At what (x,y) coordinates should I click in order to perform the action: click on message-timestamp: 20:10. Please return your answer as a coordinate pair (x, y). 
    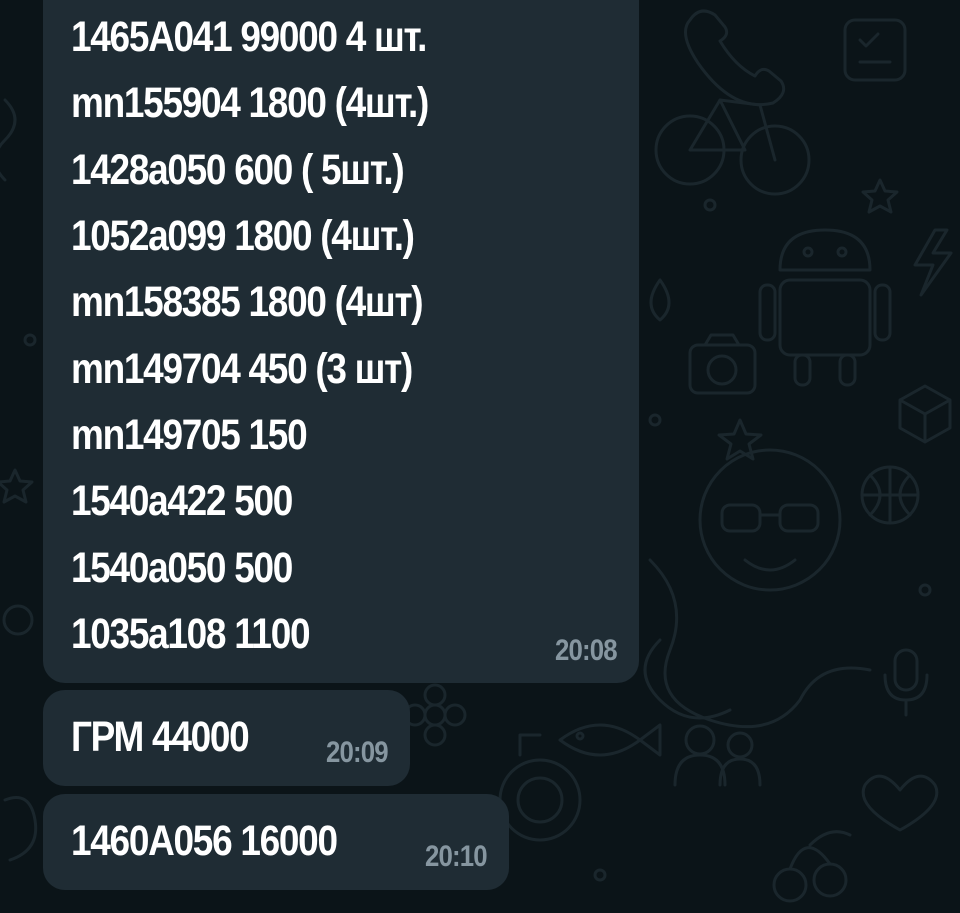
    Looking at the image, I should click on (456, 856).